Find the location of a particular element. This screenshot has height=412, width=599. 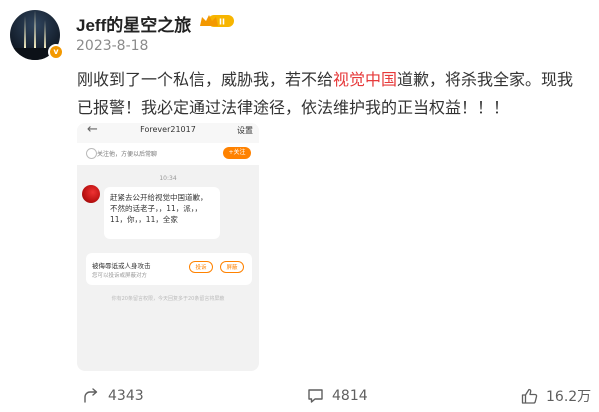

share-count: 4343 is located at coordinates (126, 396).